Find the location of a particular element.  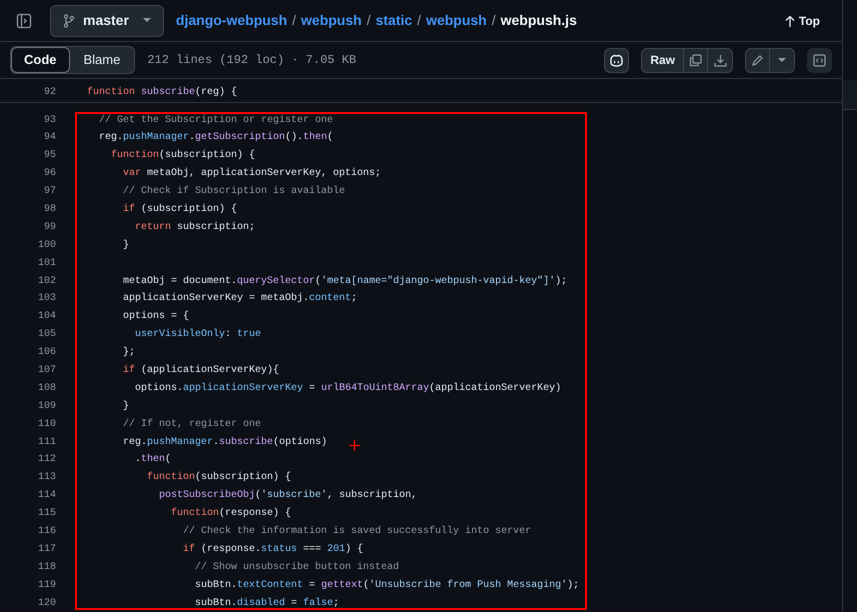

code-line: }; is located at coordinates (129, 353).